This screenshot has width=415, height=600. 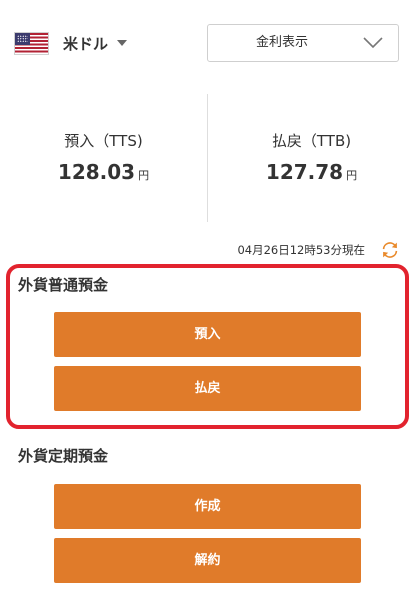 What do you see at coordinates (207, 388) in the screenshot?
I see `ordinary-withdraw-button: 払戻` at bounding box center [207, 388].